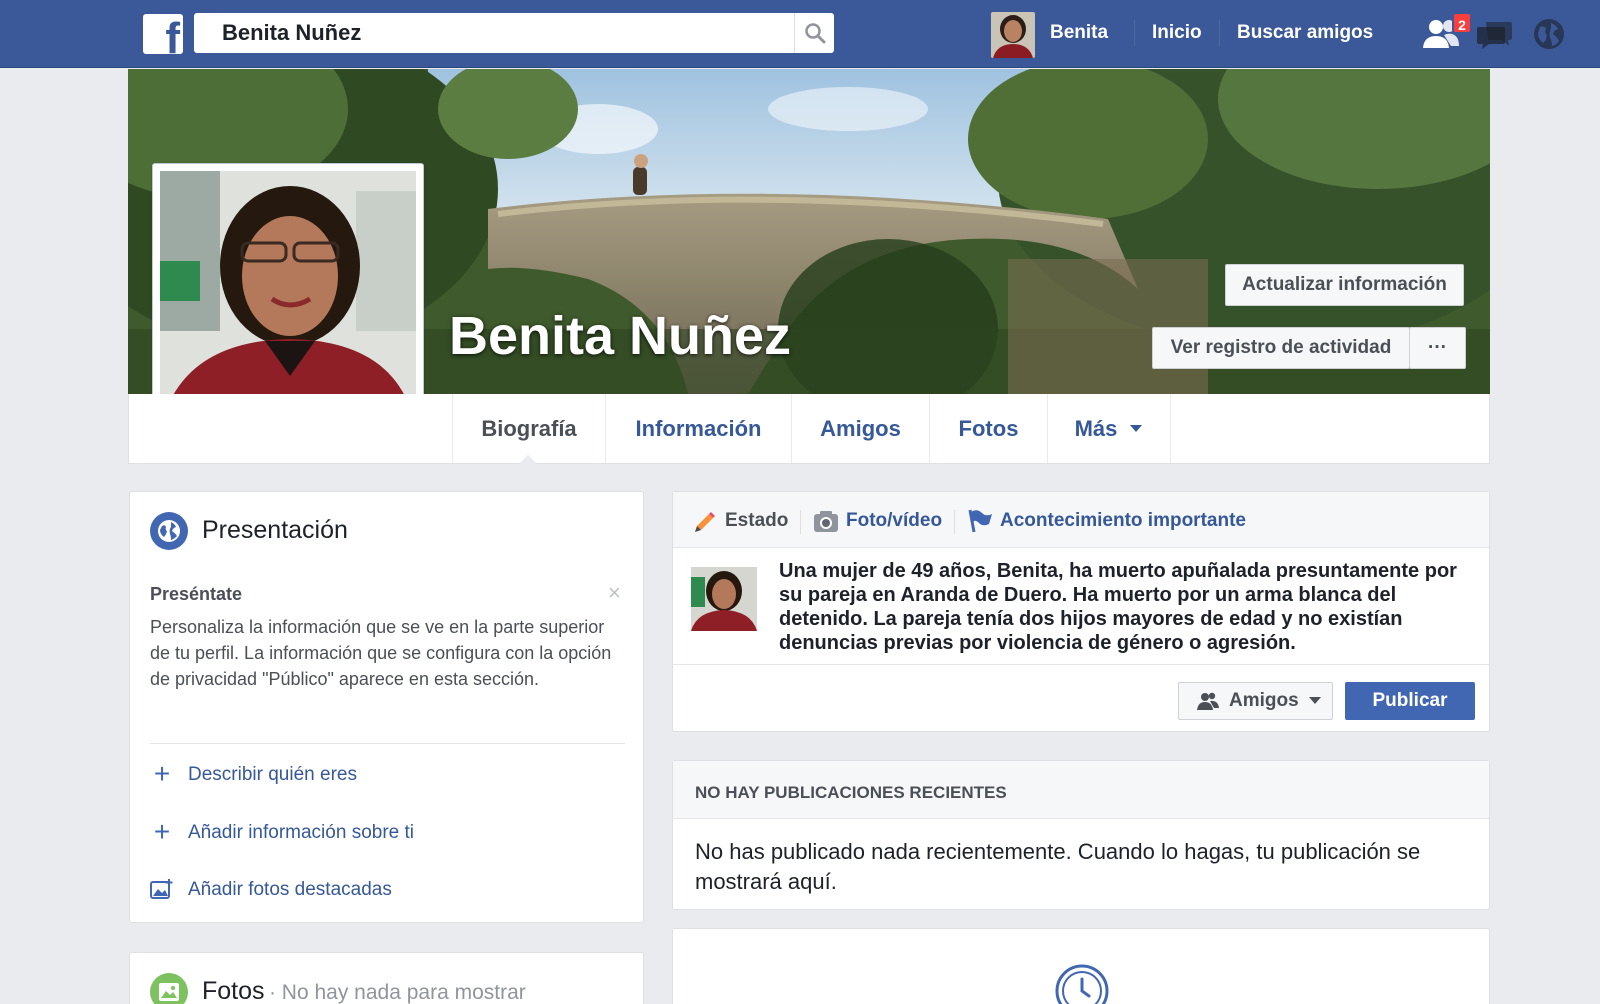  Describe the element at coordinates (614, 593) in the screenshot. I see `close-icon: ×` at that location.